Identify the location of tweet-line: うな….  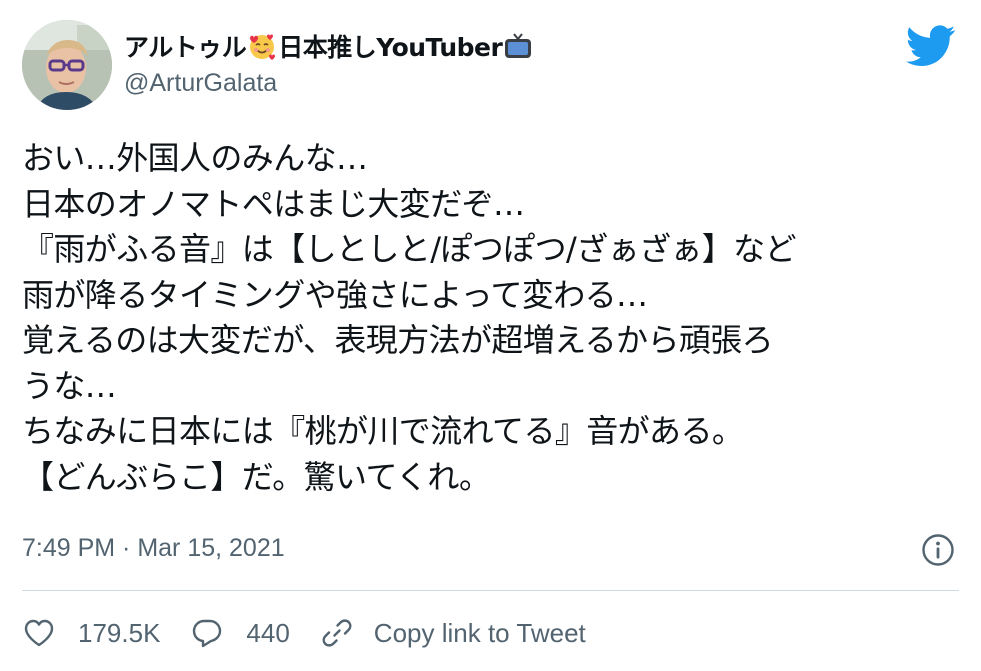
(69, 385).